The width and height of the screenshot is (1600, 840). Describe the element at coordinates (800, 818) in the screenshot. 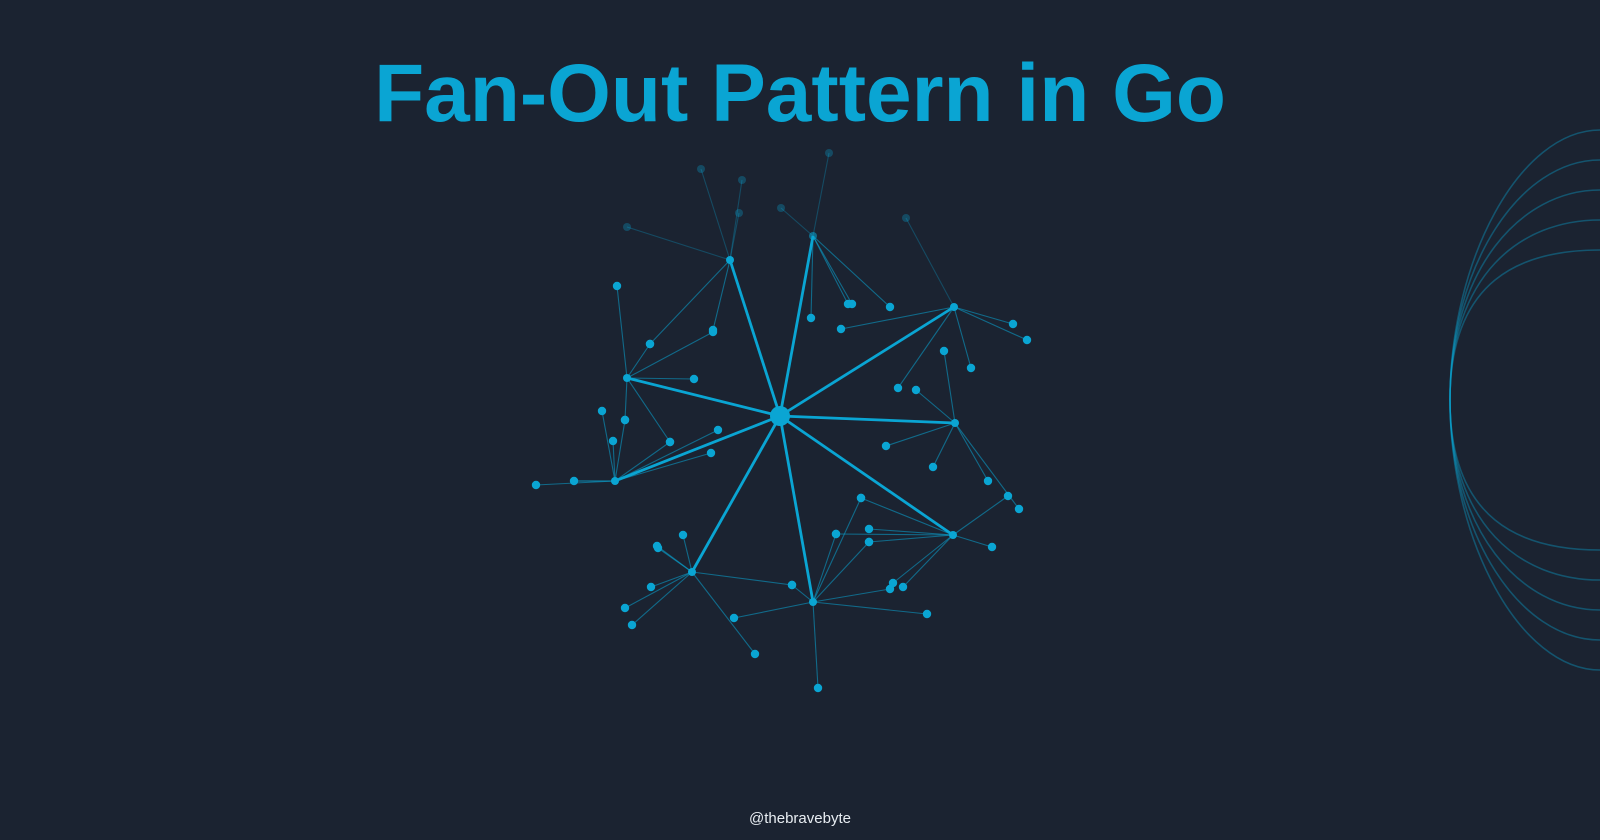

I see `author-handle: @thebravebyte` at that location.